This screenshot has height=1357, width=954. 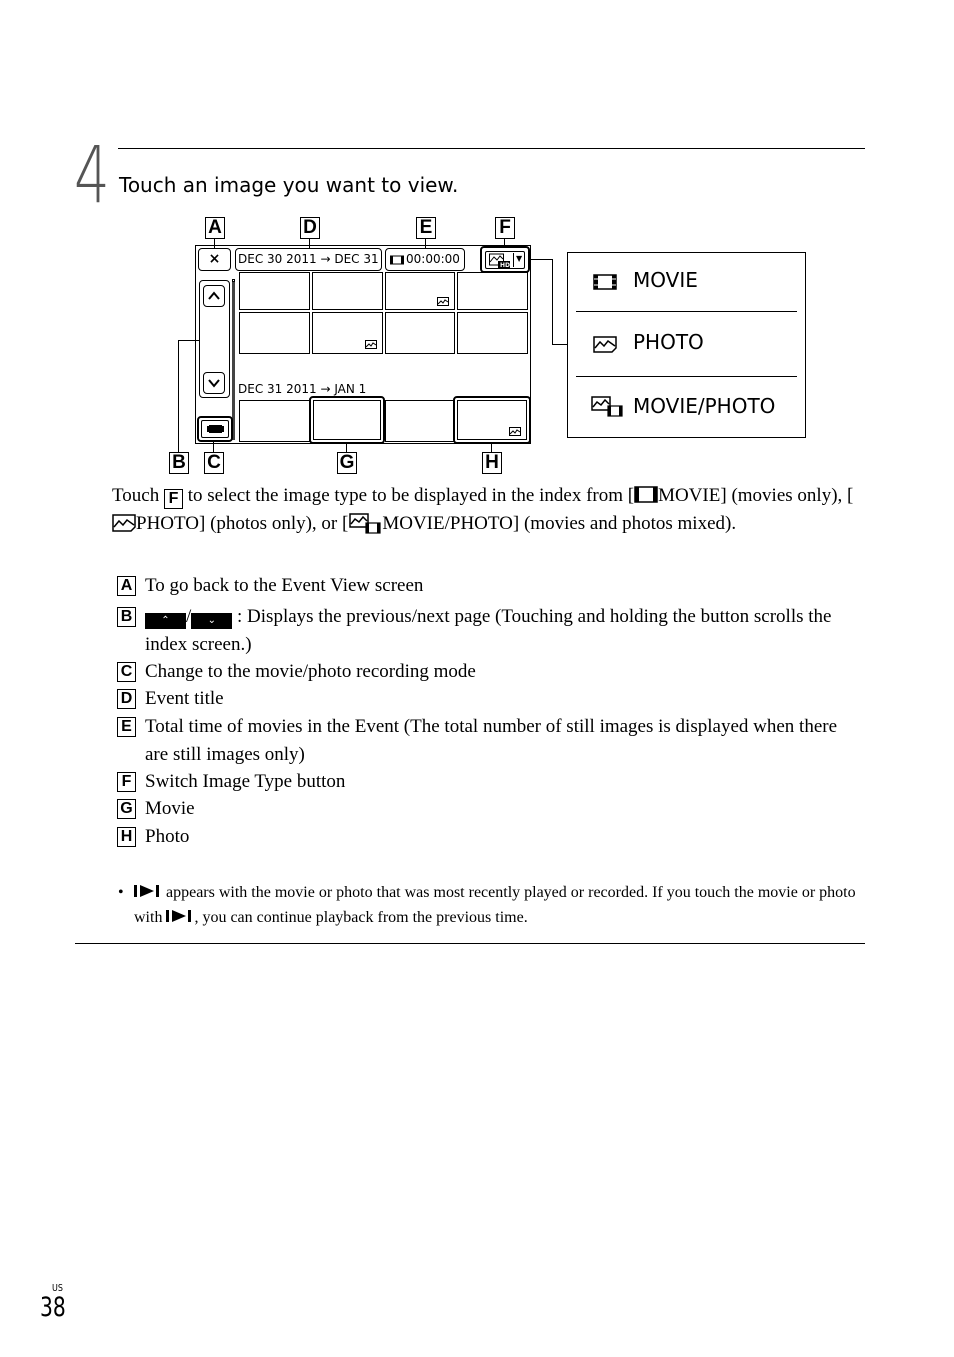 What do you see at coordinates (136, 495) in the screenshot?
I see `para-touch: Touch` at bounding box center [136, 495].